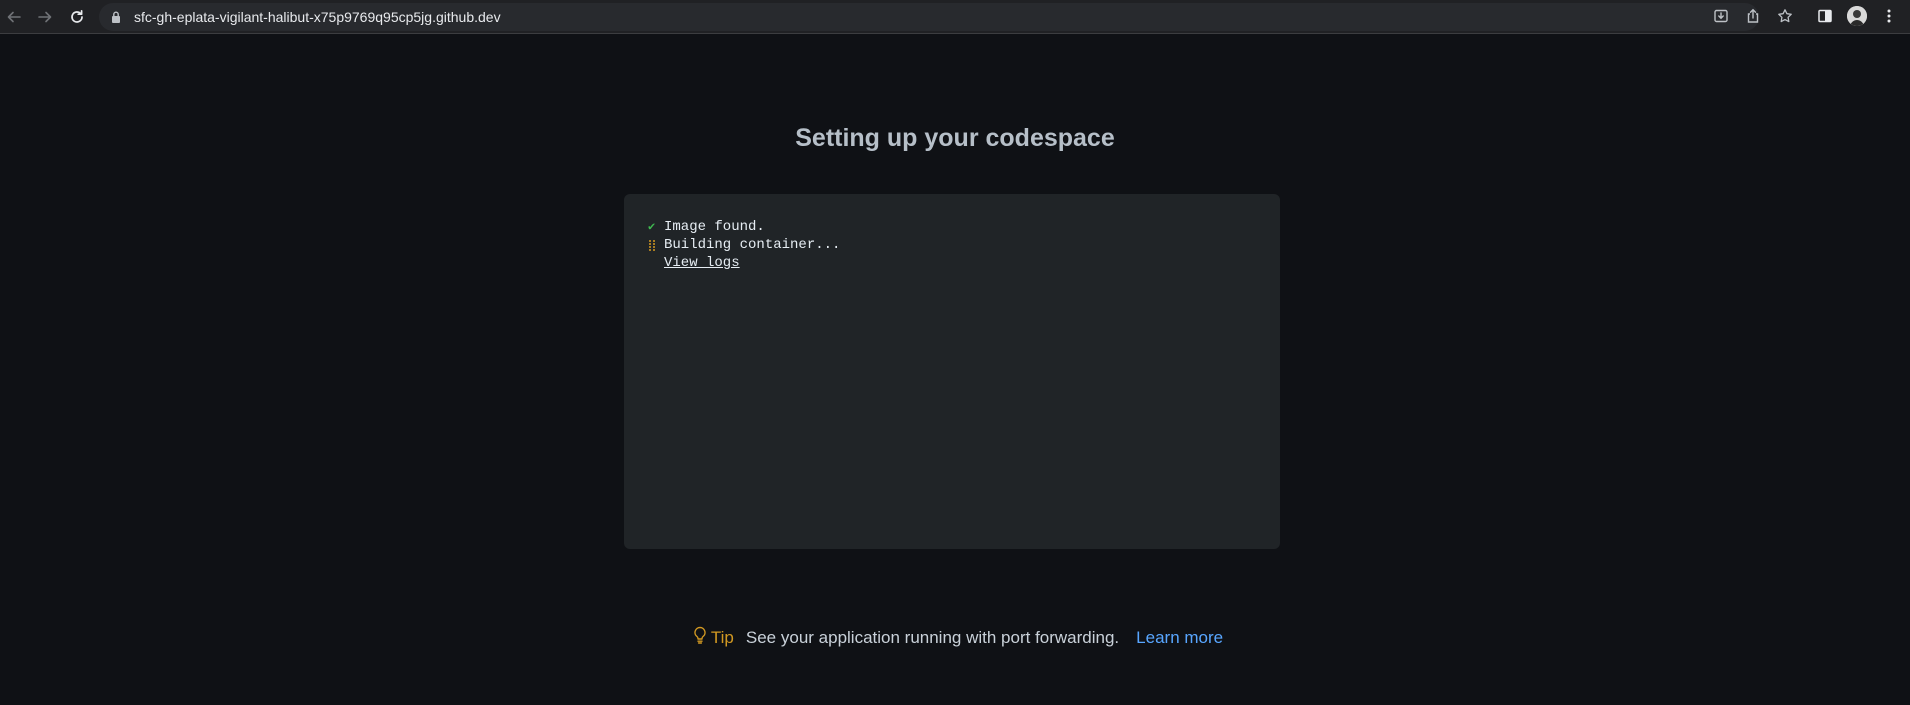 This screenshot has height=705, width=1910. What do you see at coordinates (45, 17) in the screenshot?
I see `forward-icon` at bounding box center [45, 17].